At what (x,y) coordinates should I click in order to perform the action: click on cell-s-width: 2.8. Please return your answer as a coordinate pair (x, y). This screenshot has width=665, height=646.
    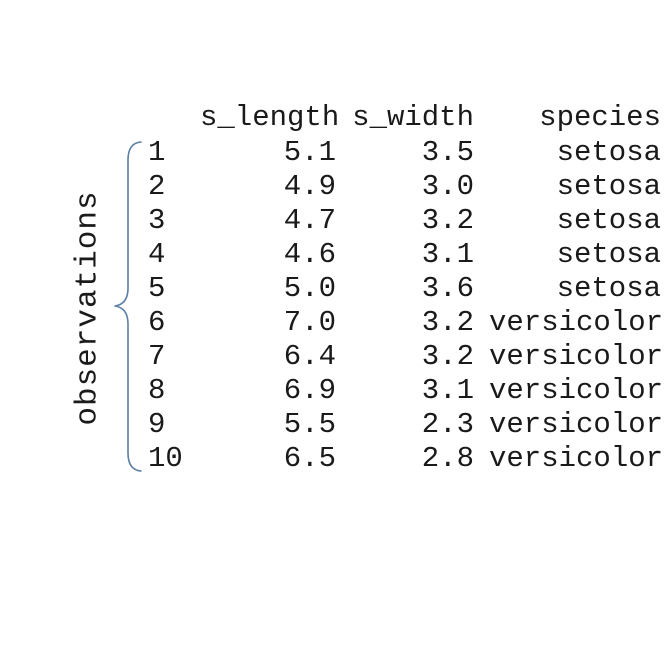
    Looking at the image, I should click on (447, 458).